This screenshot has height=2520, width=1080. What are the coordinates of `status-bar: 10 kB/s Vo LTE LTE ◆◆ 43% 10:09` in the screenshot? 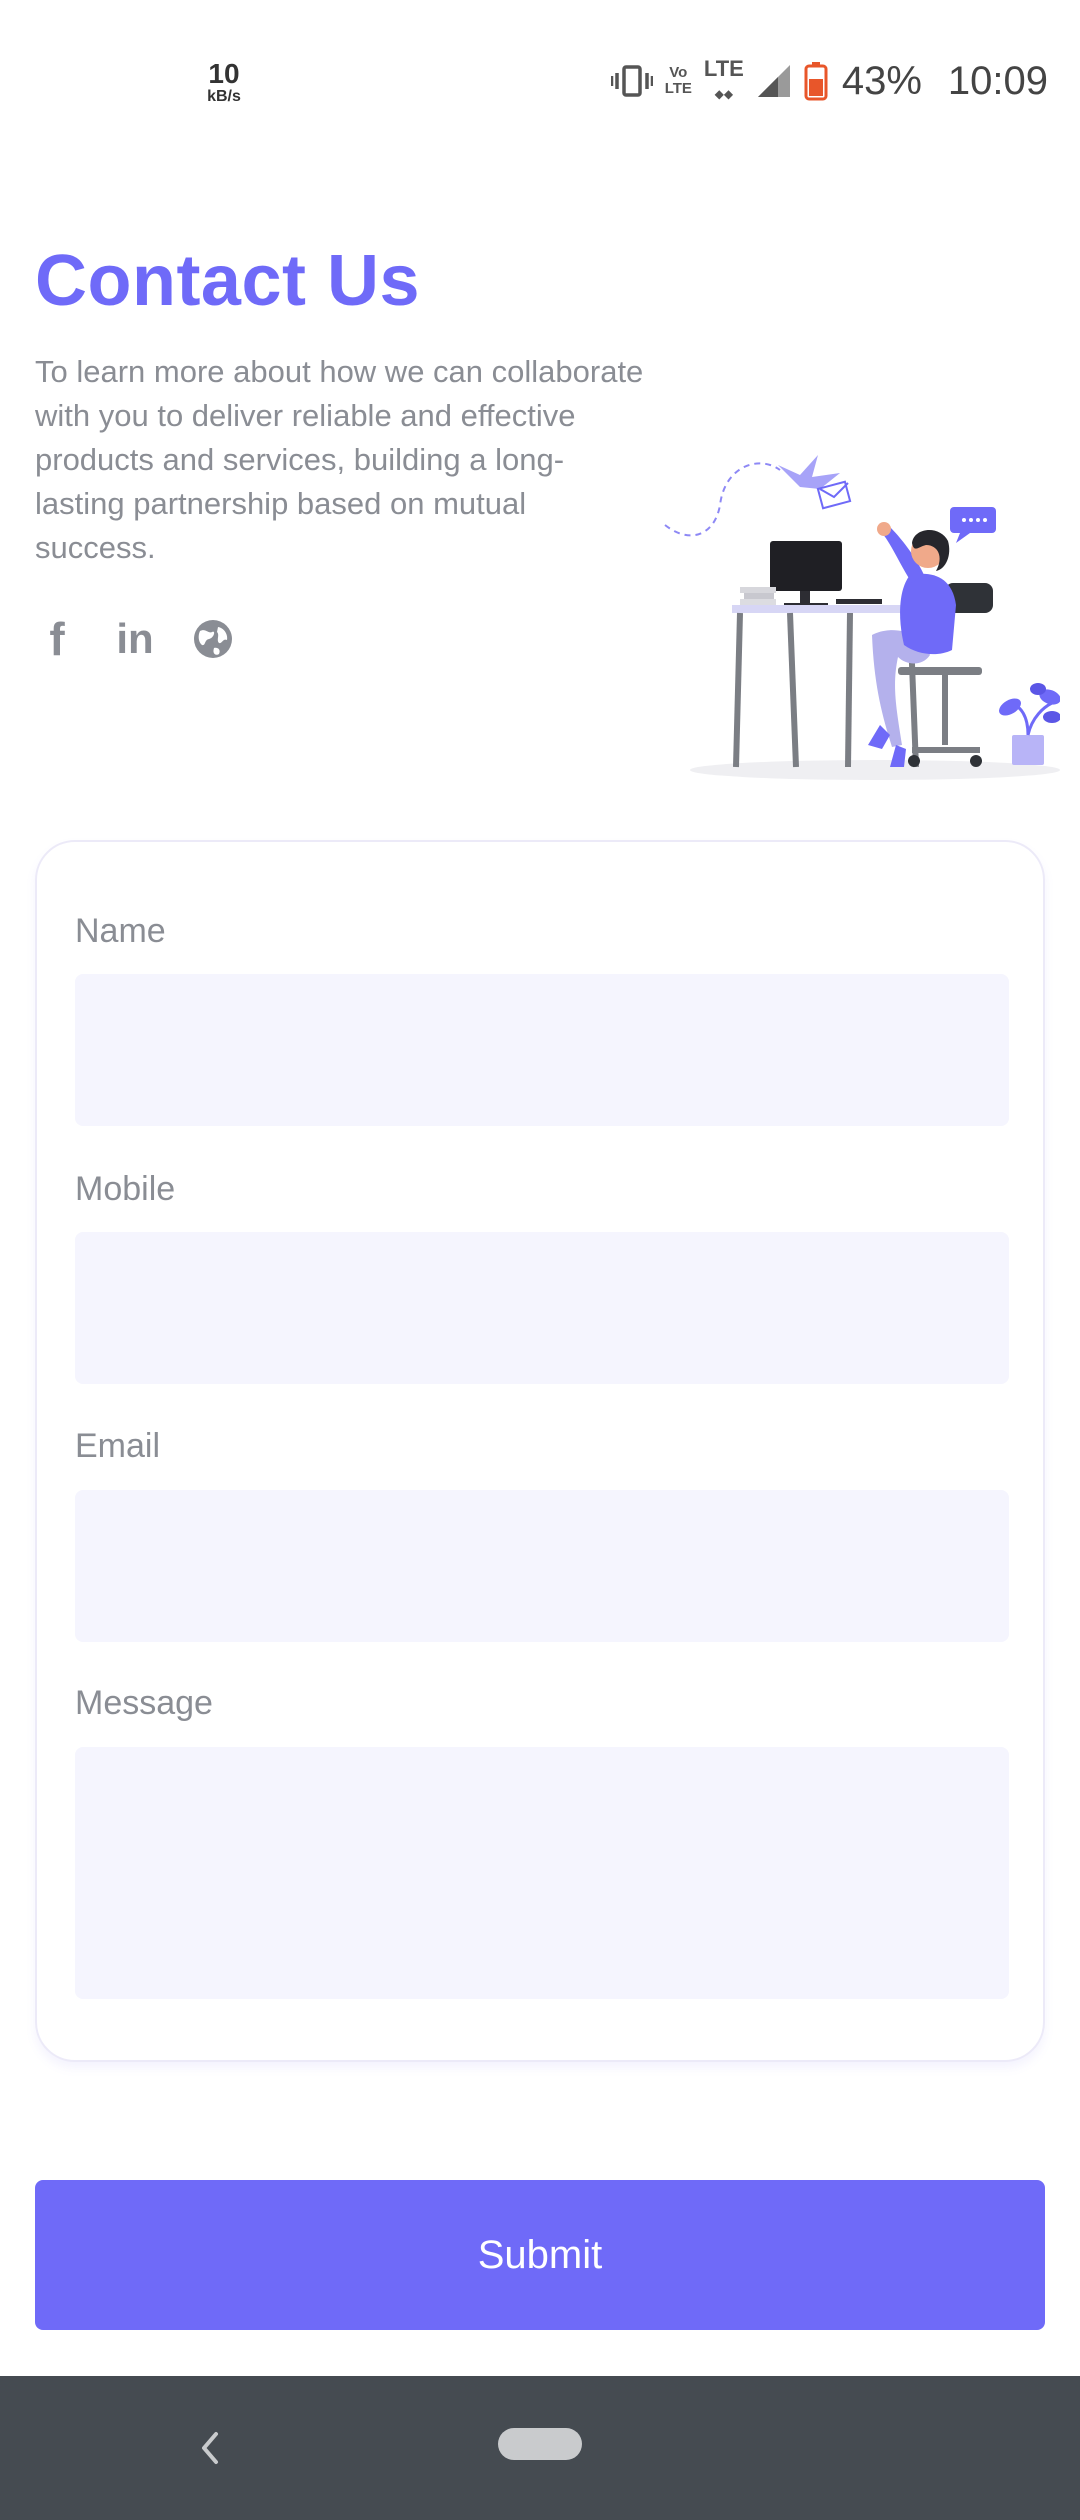 It's located at (540, 85).